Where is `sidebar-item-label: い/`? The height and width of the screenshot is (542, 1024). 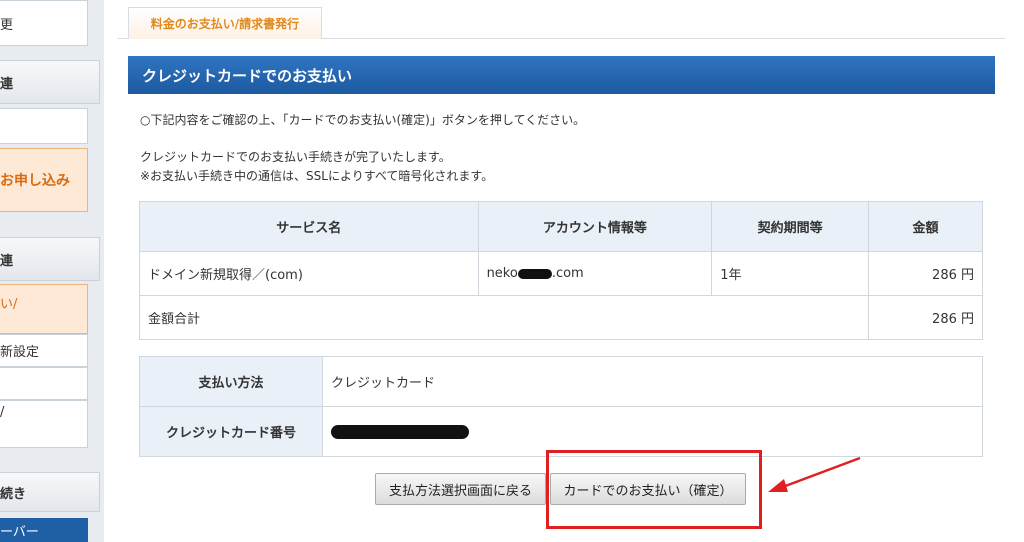
sidebar-item-label: い/ is located at coordinates (9, 304).